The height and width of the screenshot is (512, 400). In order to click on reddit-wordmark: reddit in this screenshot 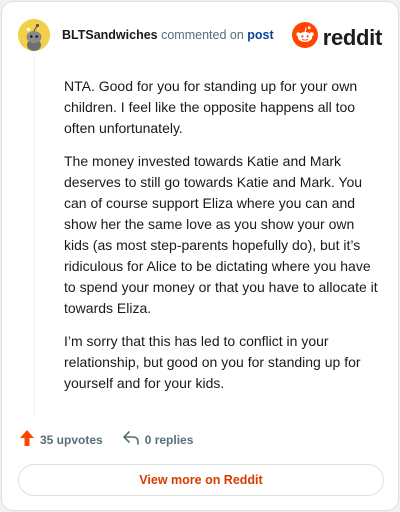, I will do `click(352, 37)`.